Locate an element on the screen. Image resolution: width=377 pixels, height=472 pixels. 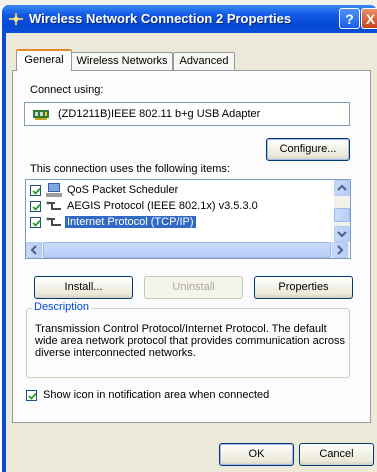
adapter-field: (ZD1211B)IEEE 802.11 b+g USB Adapter is located at coordinates (187, 114).